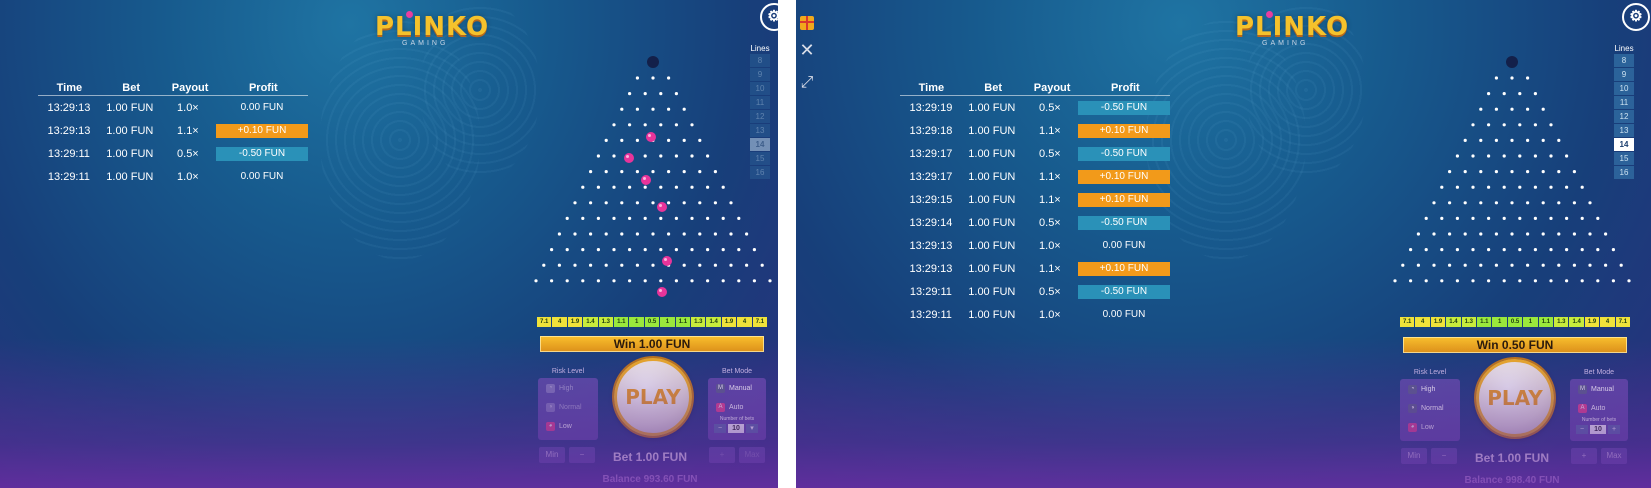  Describe the element at coordinates (752, 428) in the screenshot. I see `chevron-down-icon: ▾` at that location.